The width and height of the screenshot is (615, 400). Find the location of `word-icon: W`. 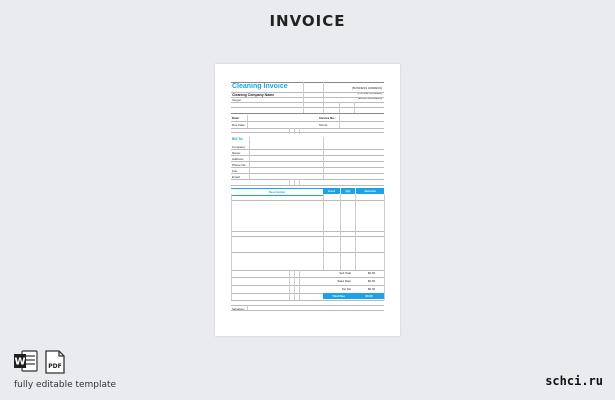

word-icon: W is located at coordinates (26, 361).